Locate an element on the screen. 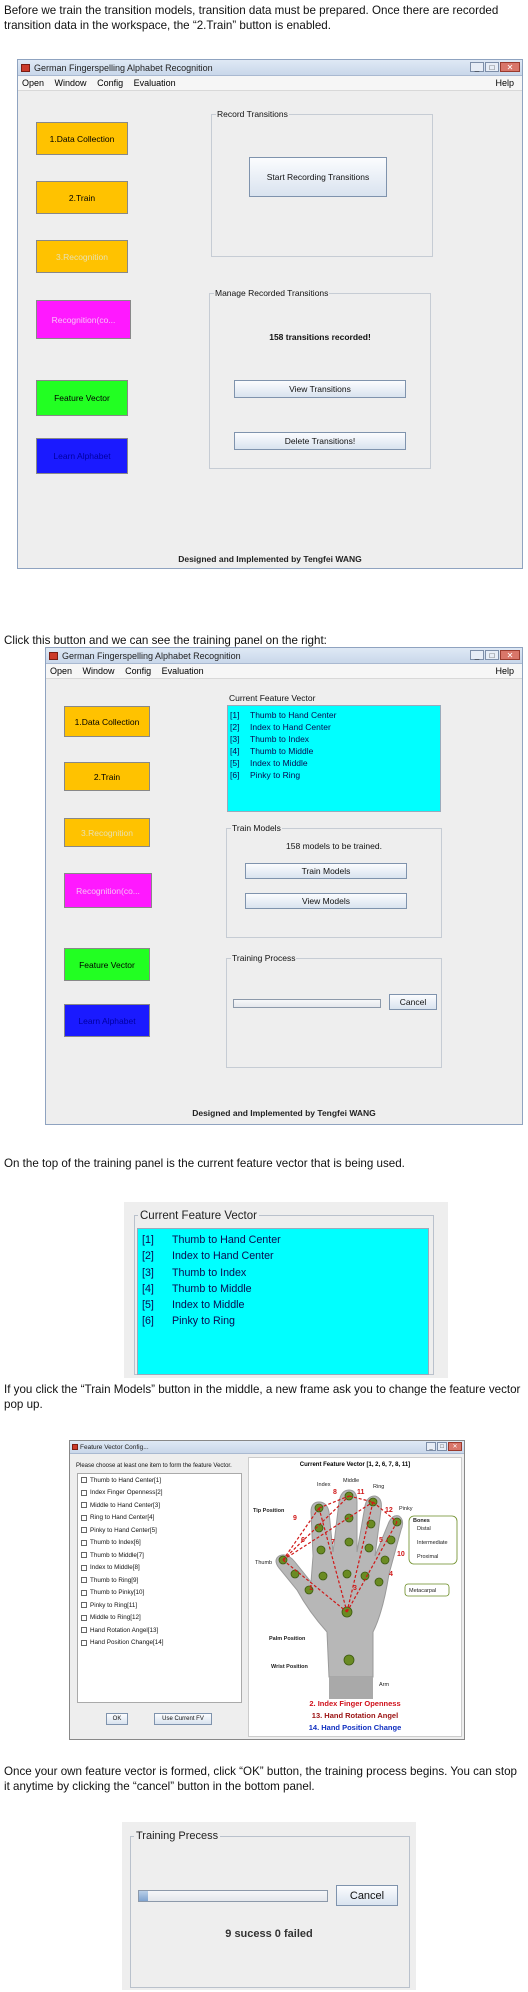 The width and height of the screenshot is (528, 1992). zoom-process-title: Training Precess is located at coordinates (177, 1836).